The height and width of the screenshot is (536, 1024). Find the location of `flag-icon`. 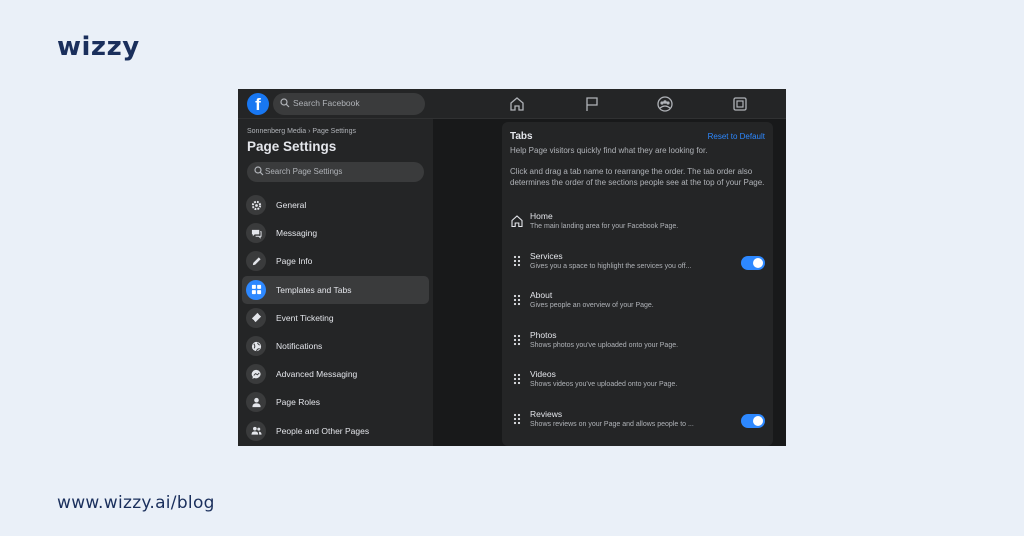

flag-icon is located at coordinates (592, 104).